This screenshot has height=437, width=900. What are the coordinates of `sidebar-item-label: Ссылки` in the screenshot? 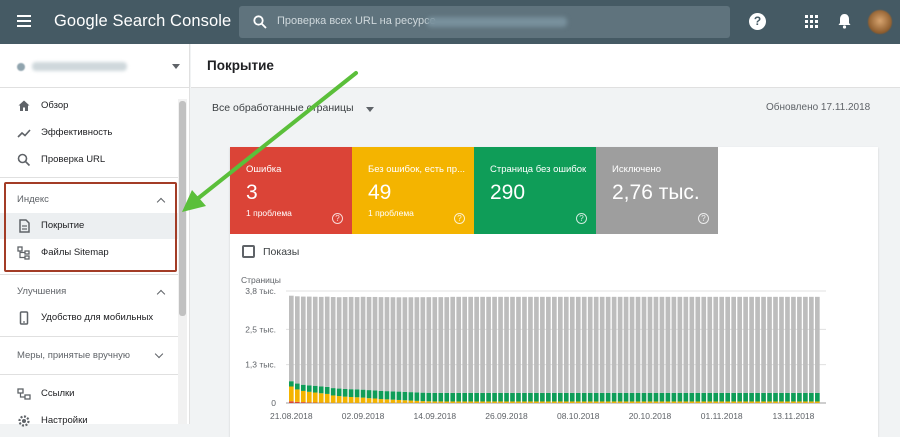 It's located at (57, 393).